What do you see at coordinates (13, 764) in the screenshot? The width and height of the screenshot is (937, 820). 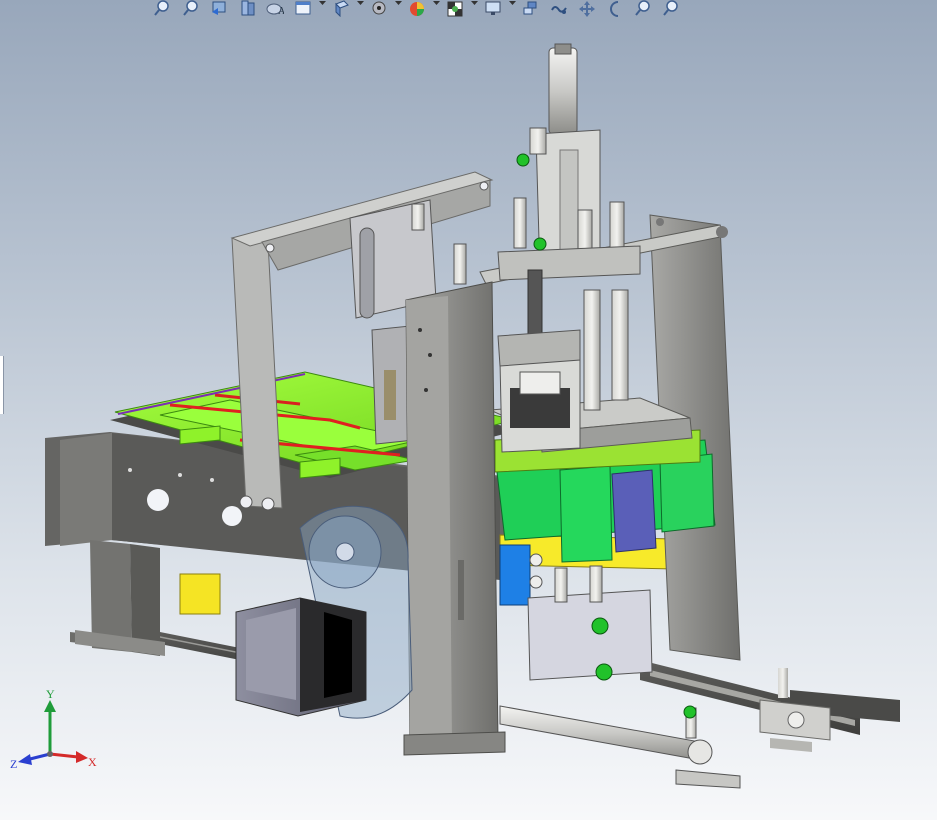 I see `z-axis-label: Z` at bounding box center [13, 764].